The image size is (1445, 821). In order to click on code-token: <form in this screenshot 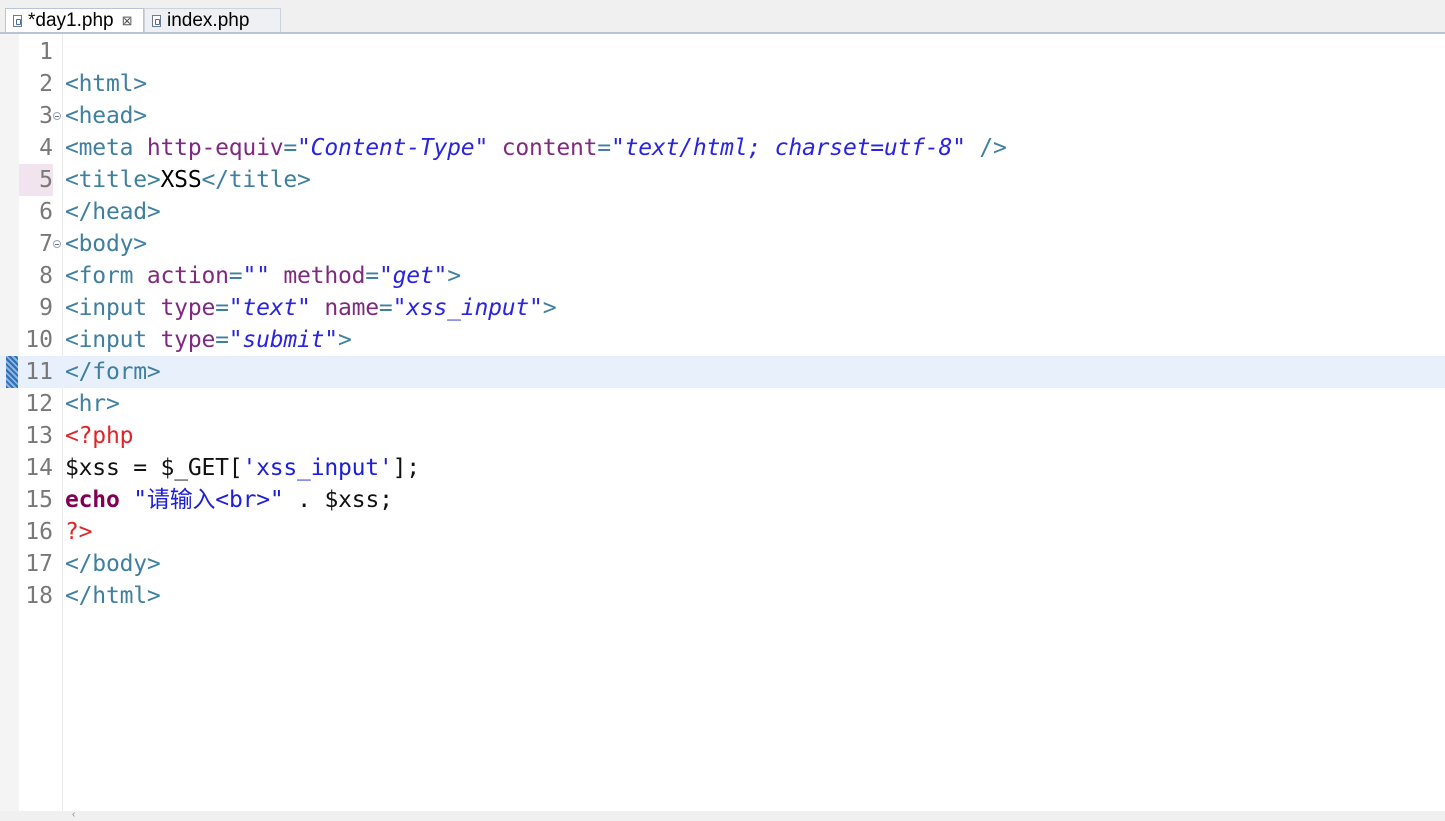, I will do `click(106, 276)`.